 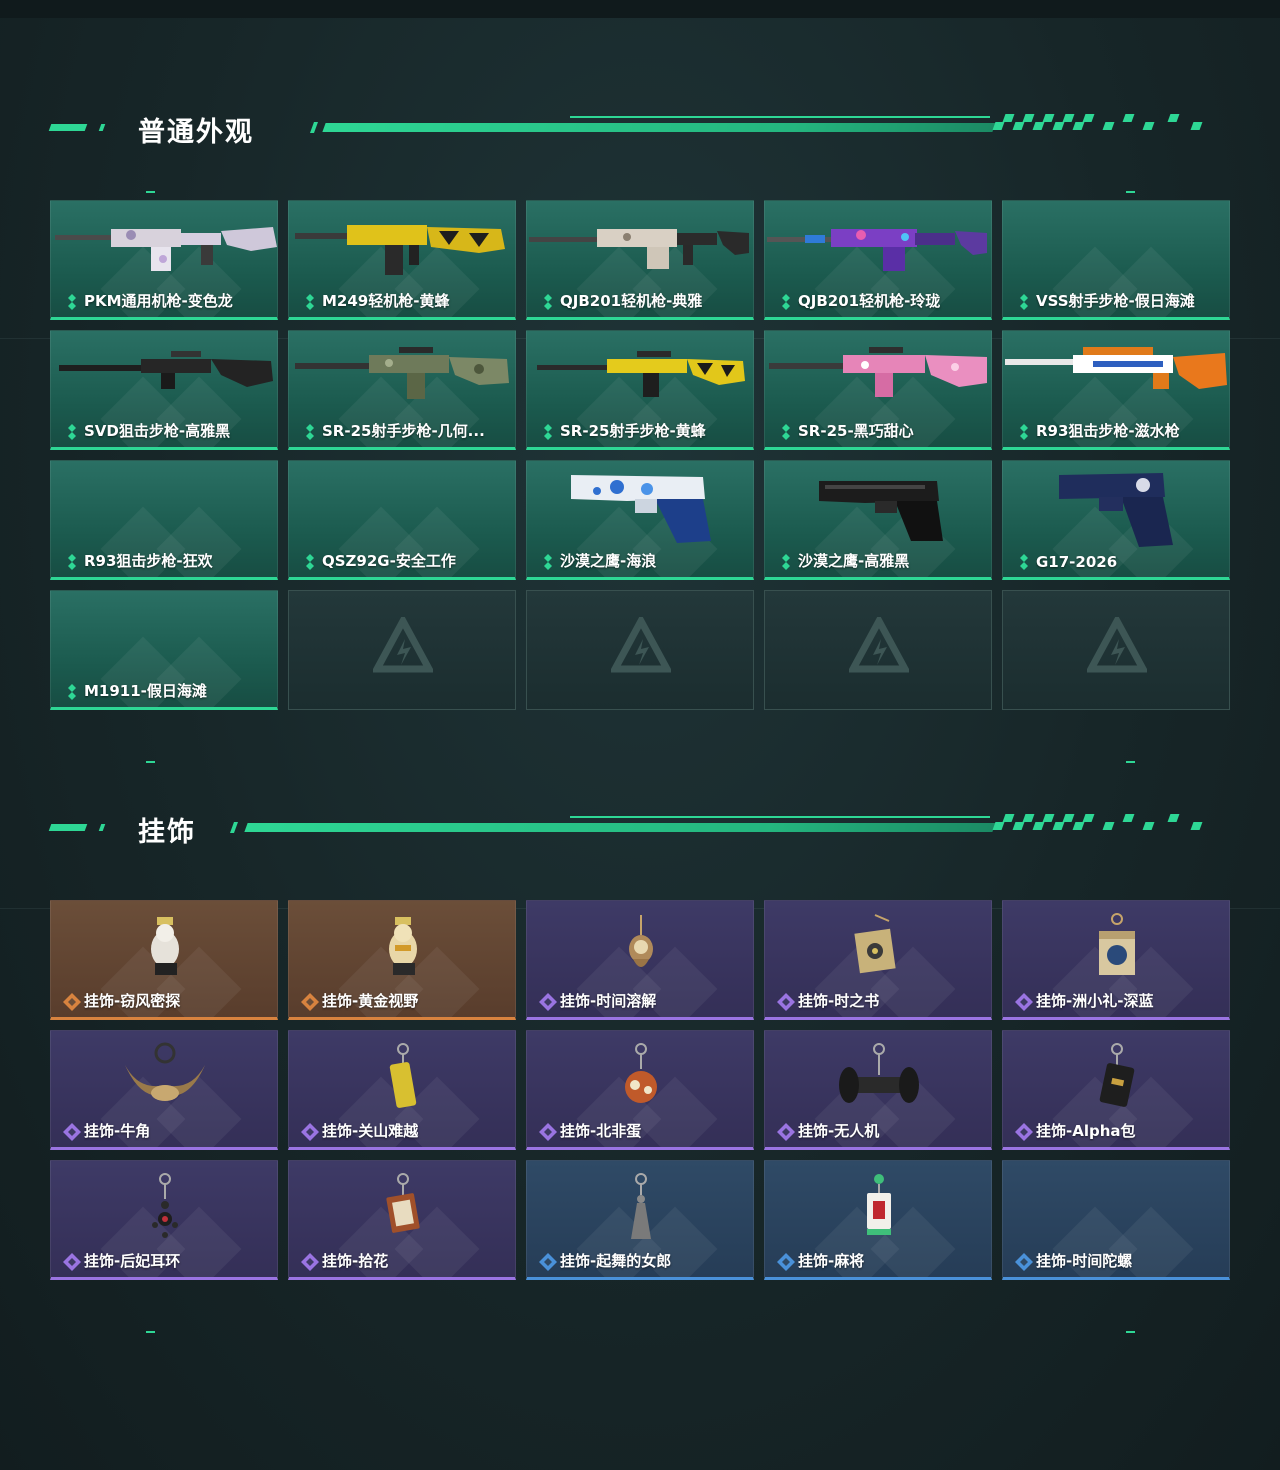 I want to click on quality-blue-icon, so click(x=548, y=1262).